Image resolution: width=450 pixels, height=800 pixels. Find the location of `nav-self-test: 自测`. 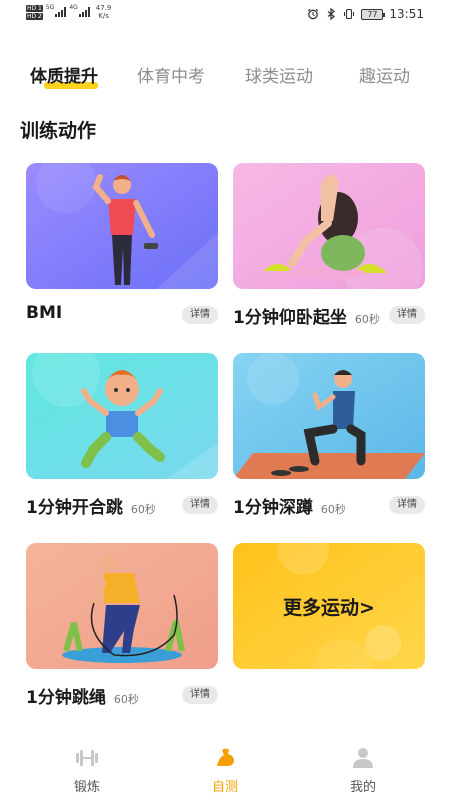

nav-self-test: 自测 is located at coordinates (225, 770).